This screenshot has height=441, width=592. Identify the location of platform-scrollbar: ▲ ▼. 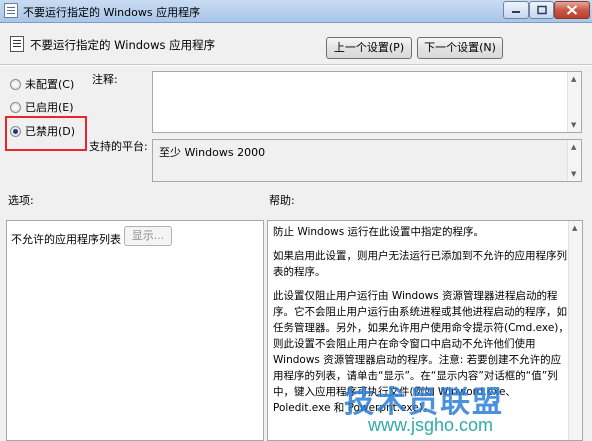
(574, 160).